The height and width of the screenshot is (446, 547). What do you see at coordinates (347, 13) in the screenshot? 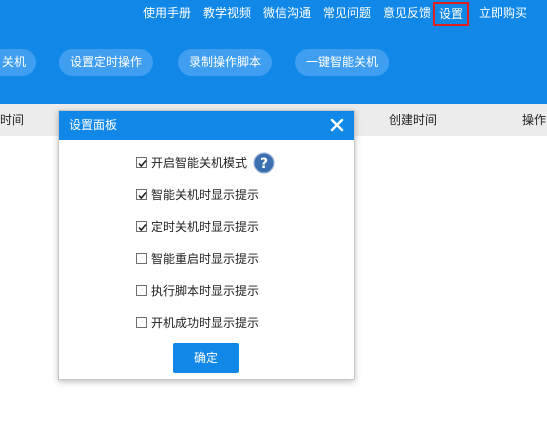
I see `nav-faq-link: 常见问题` at bounding box center [347, 13].